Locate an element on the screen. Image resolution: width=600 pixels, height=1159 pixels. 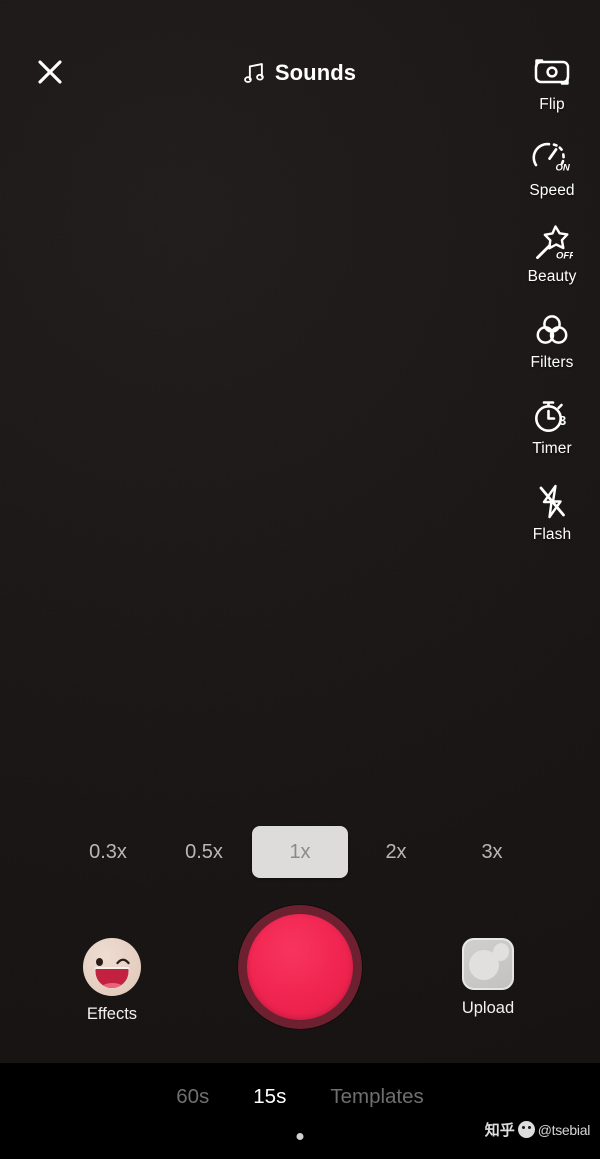
record-button is located at coordinates (300, 967).